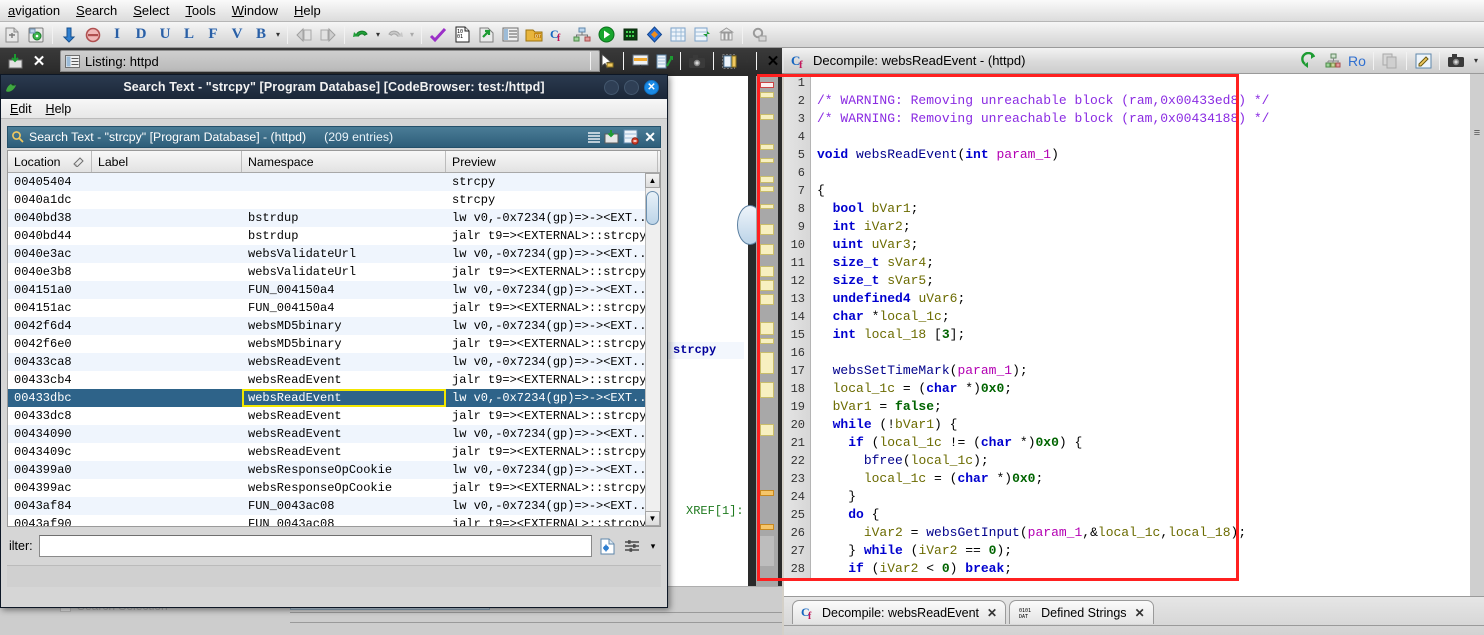  I want to click on code-line: 12 size_t sVar5;, so click(1134, 281).